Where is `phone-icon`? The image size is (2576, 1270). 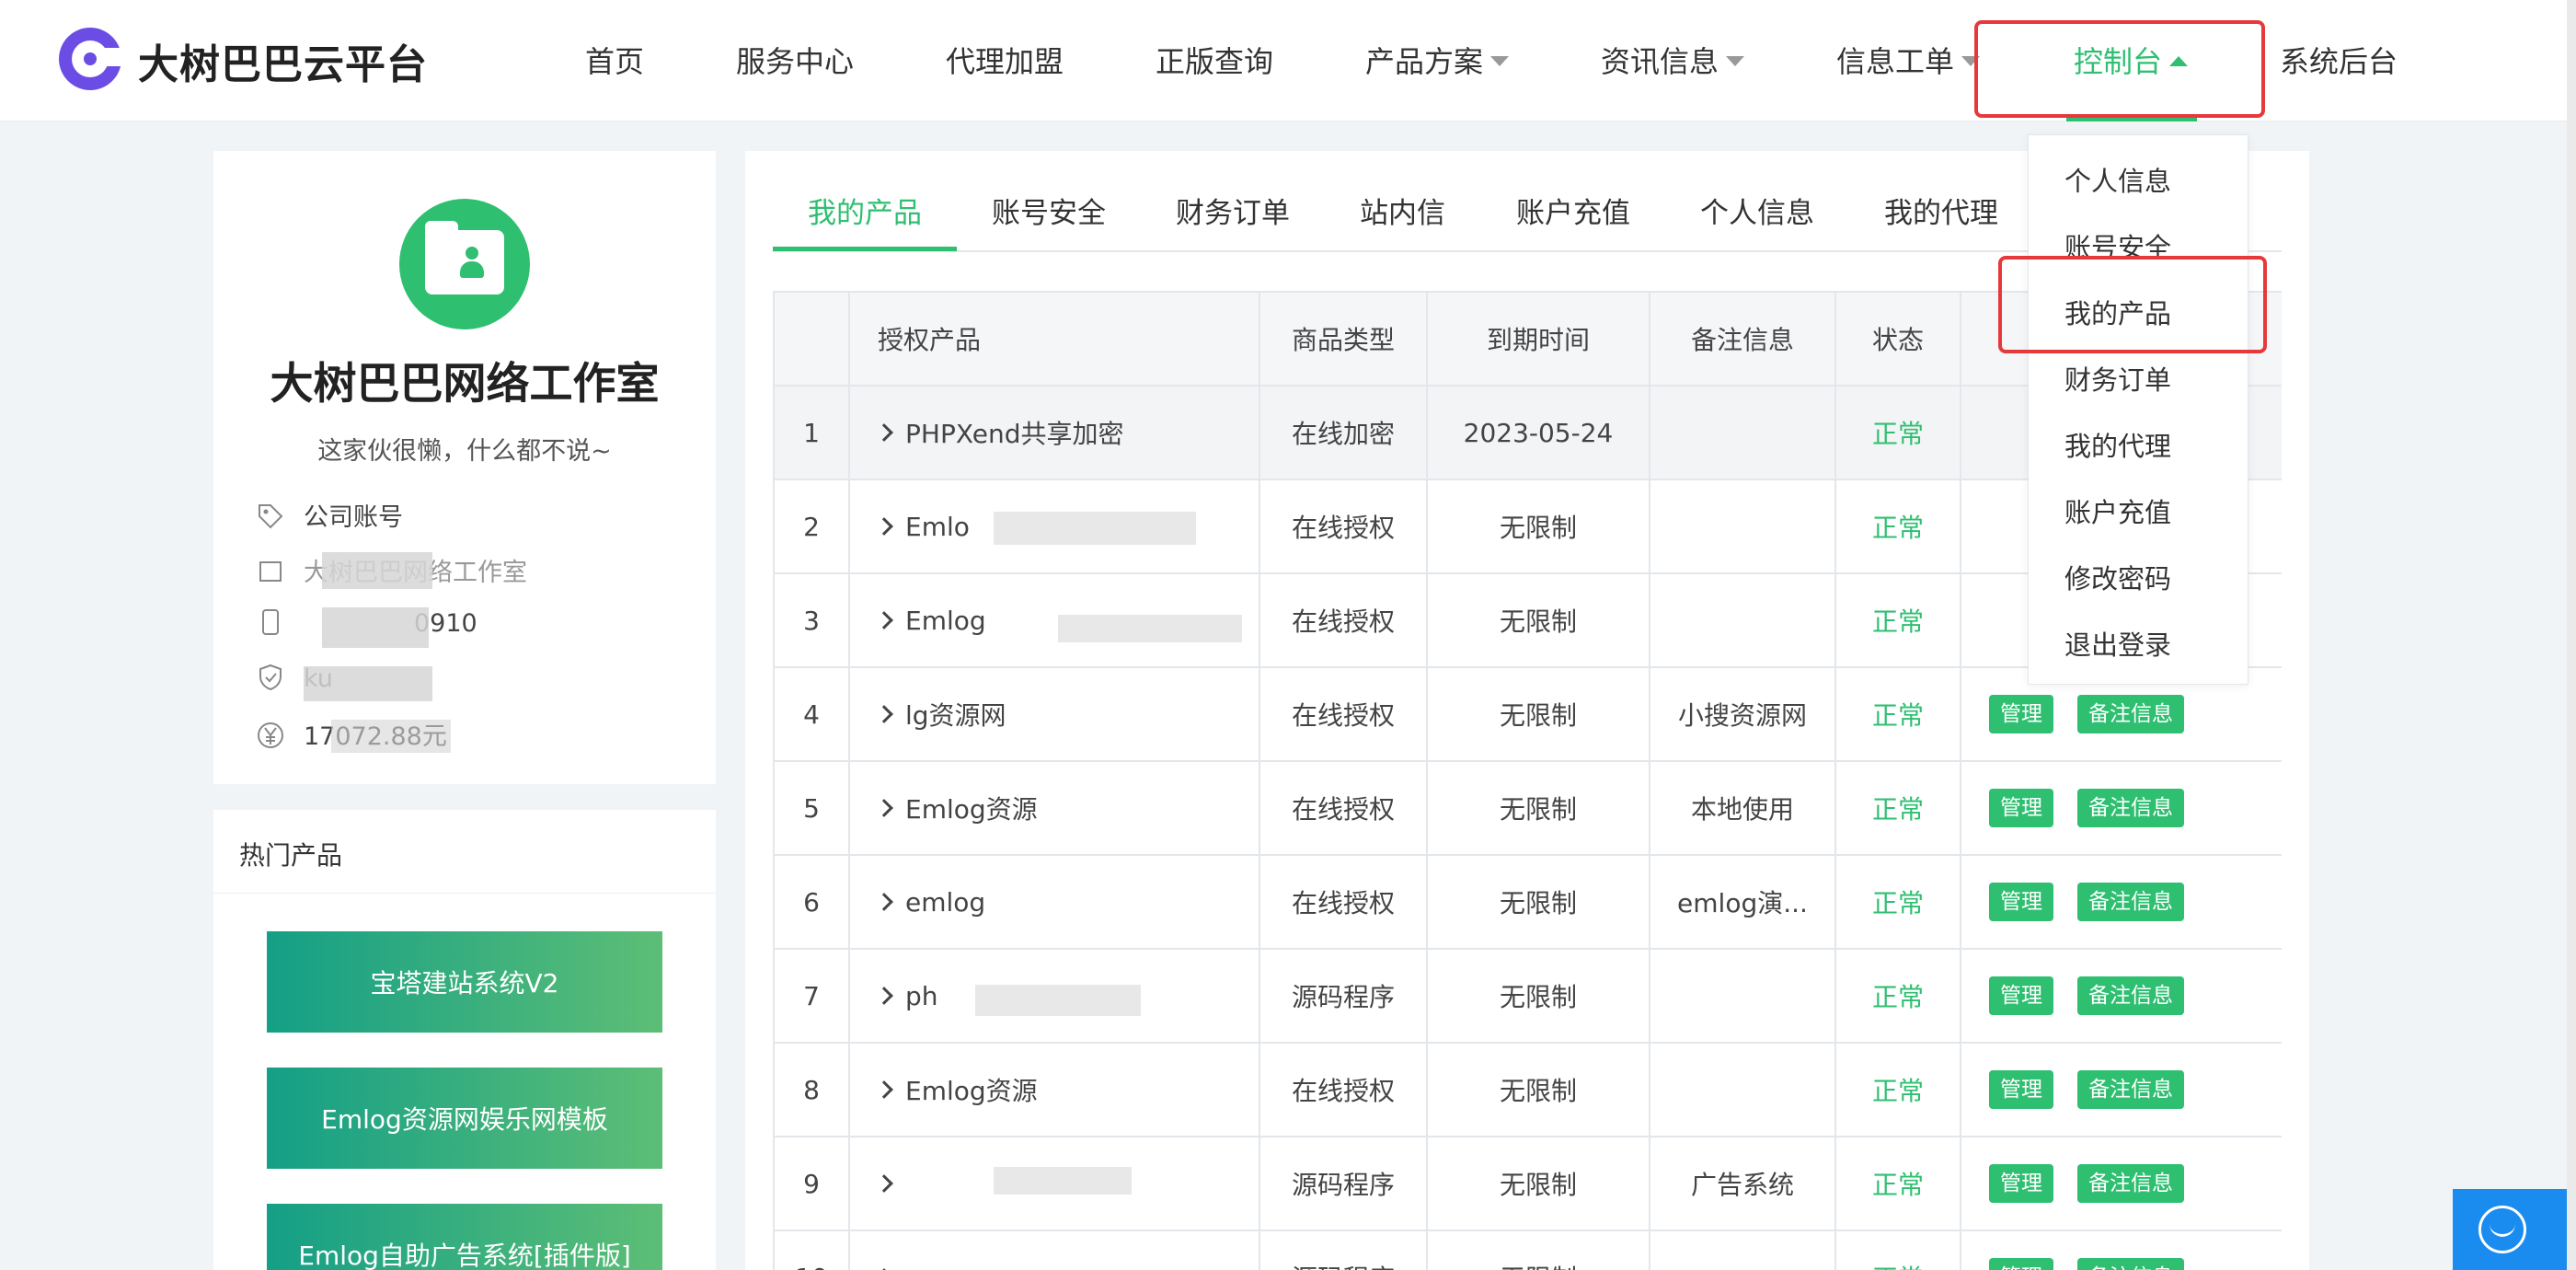
phone-icon is located at coordinates (270, 622).